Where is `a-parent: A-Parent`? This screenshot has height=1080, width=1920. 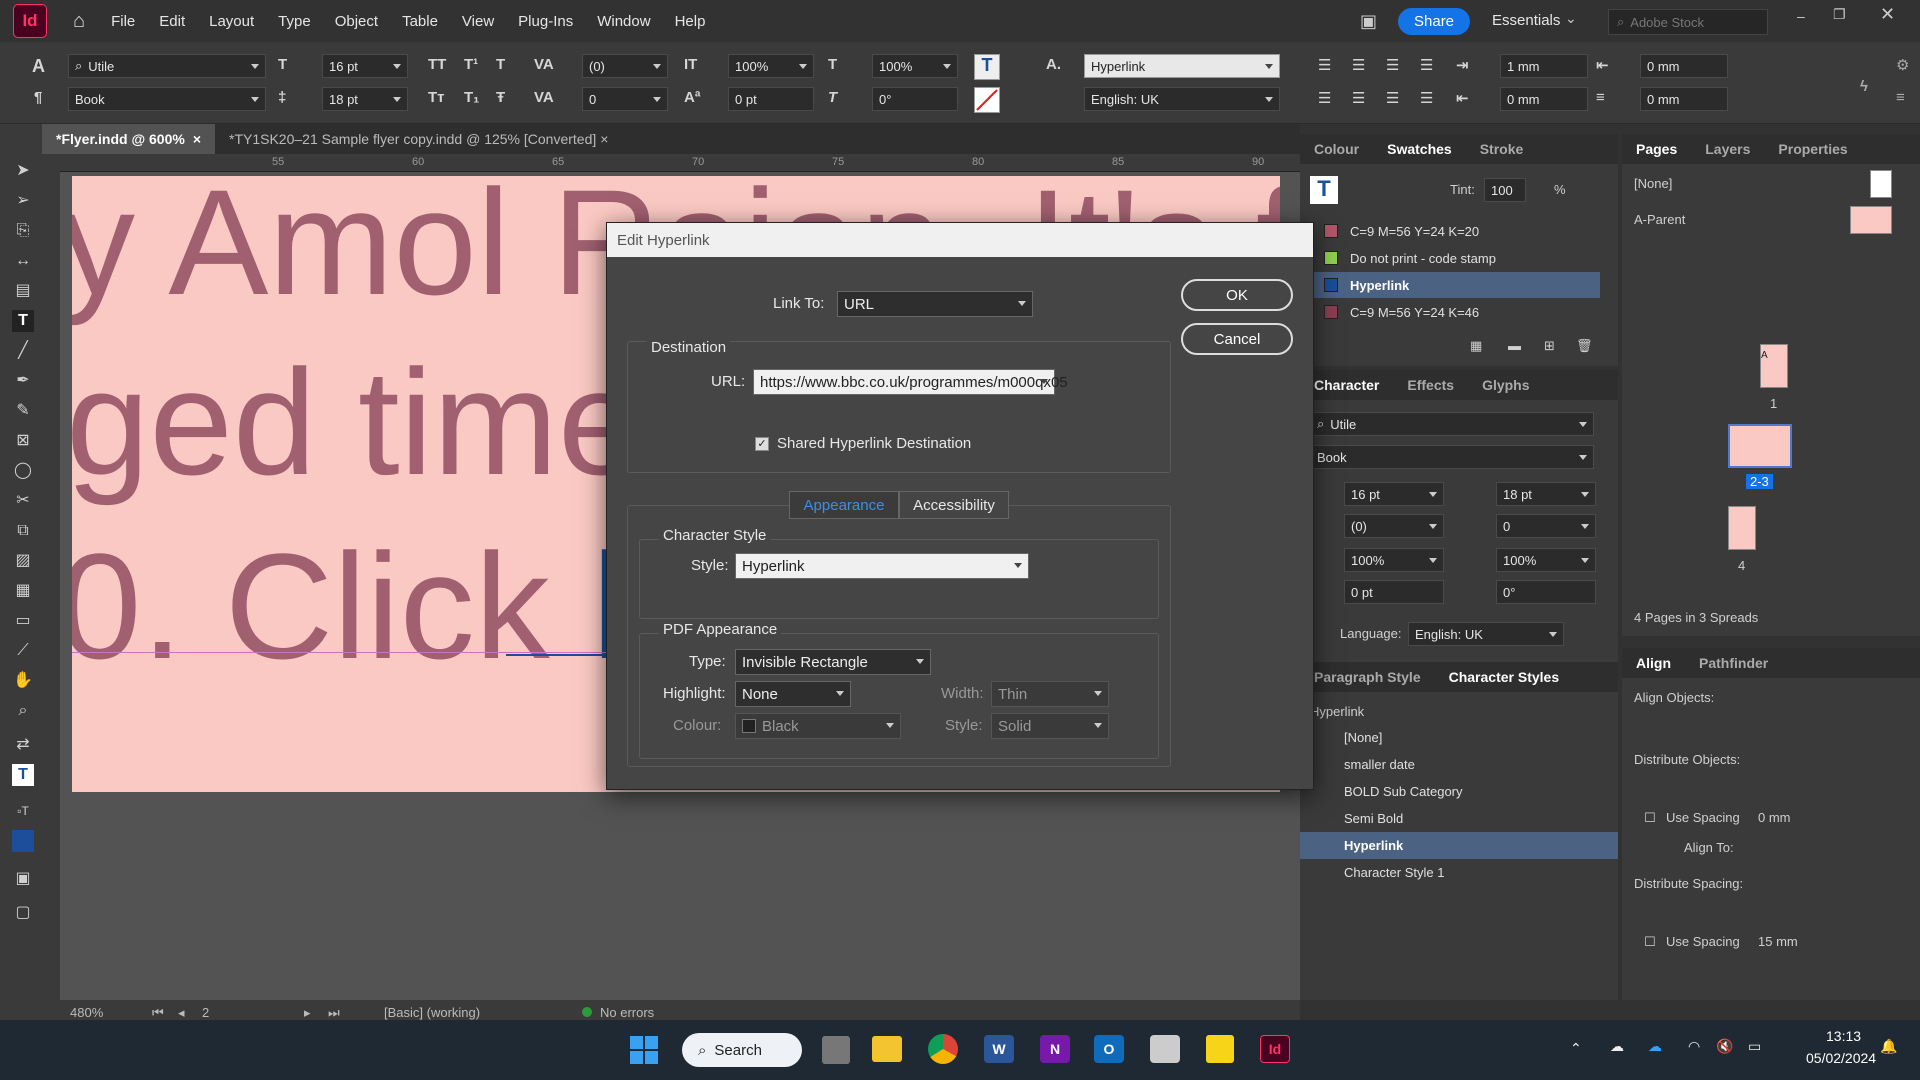
a-parent: A-Parent is located at coordinates (1659, 219).